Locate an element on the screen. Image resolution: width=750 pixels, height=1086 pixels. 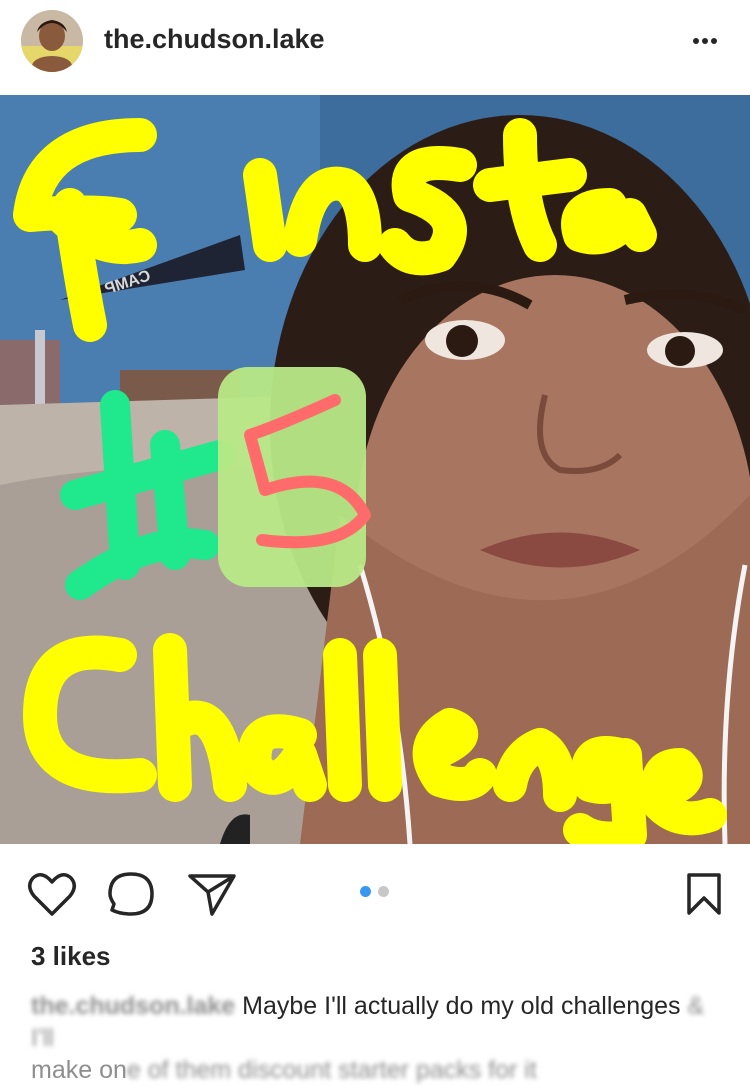
comment-icon is located at coordinates (131, 894).